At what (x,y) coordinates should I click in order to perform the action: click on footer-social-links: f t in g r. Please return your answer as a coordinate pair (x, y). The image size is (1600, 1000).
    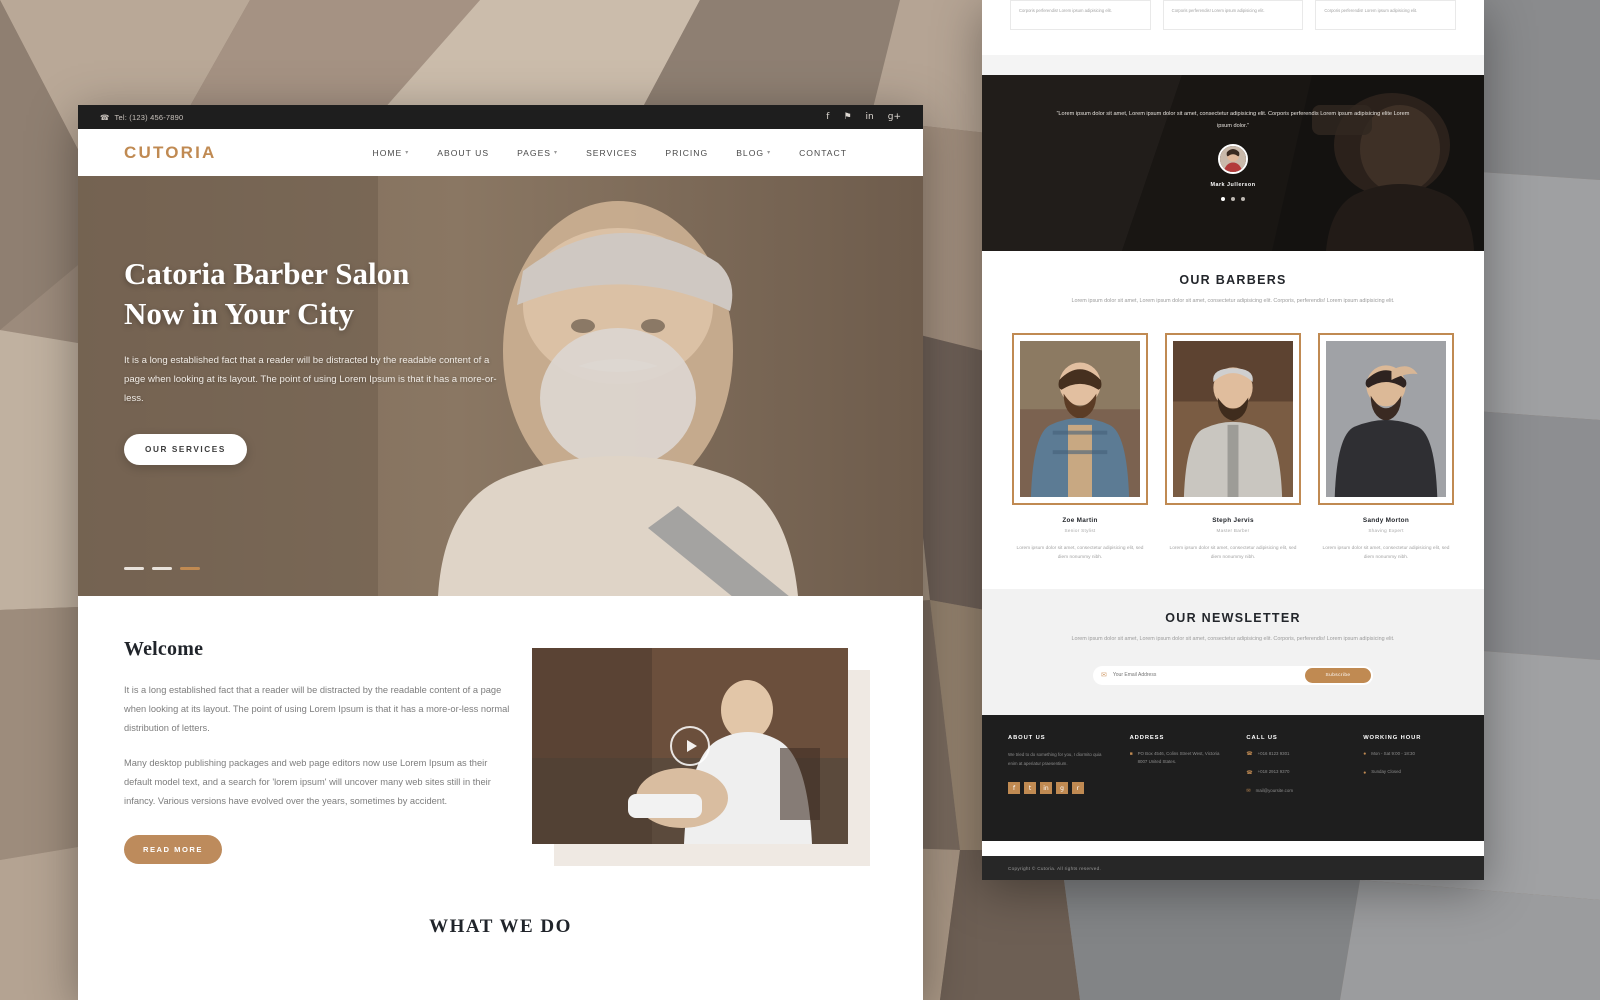
    Looking at the image, I should click on (1058, 788).